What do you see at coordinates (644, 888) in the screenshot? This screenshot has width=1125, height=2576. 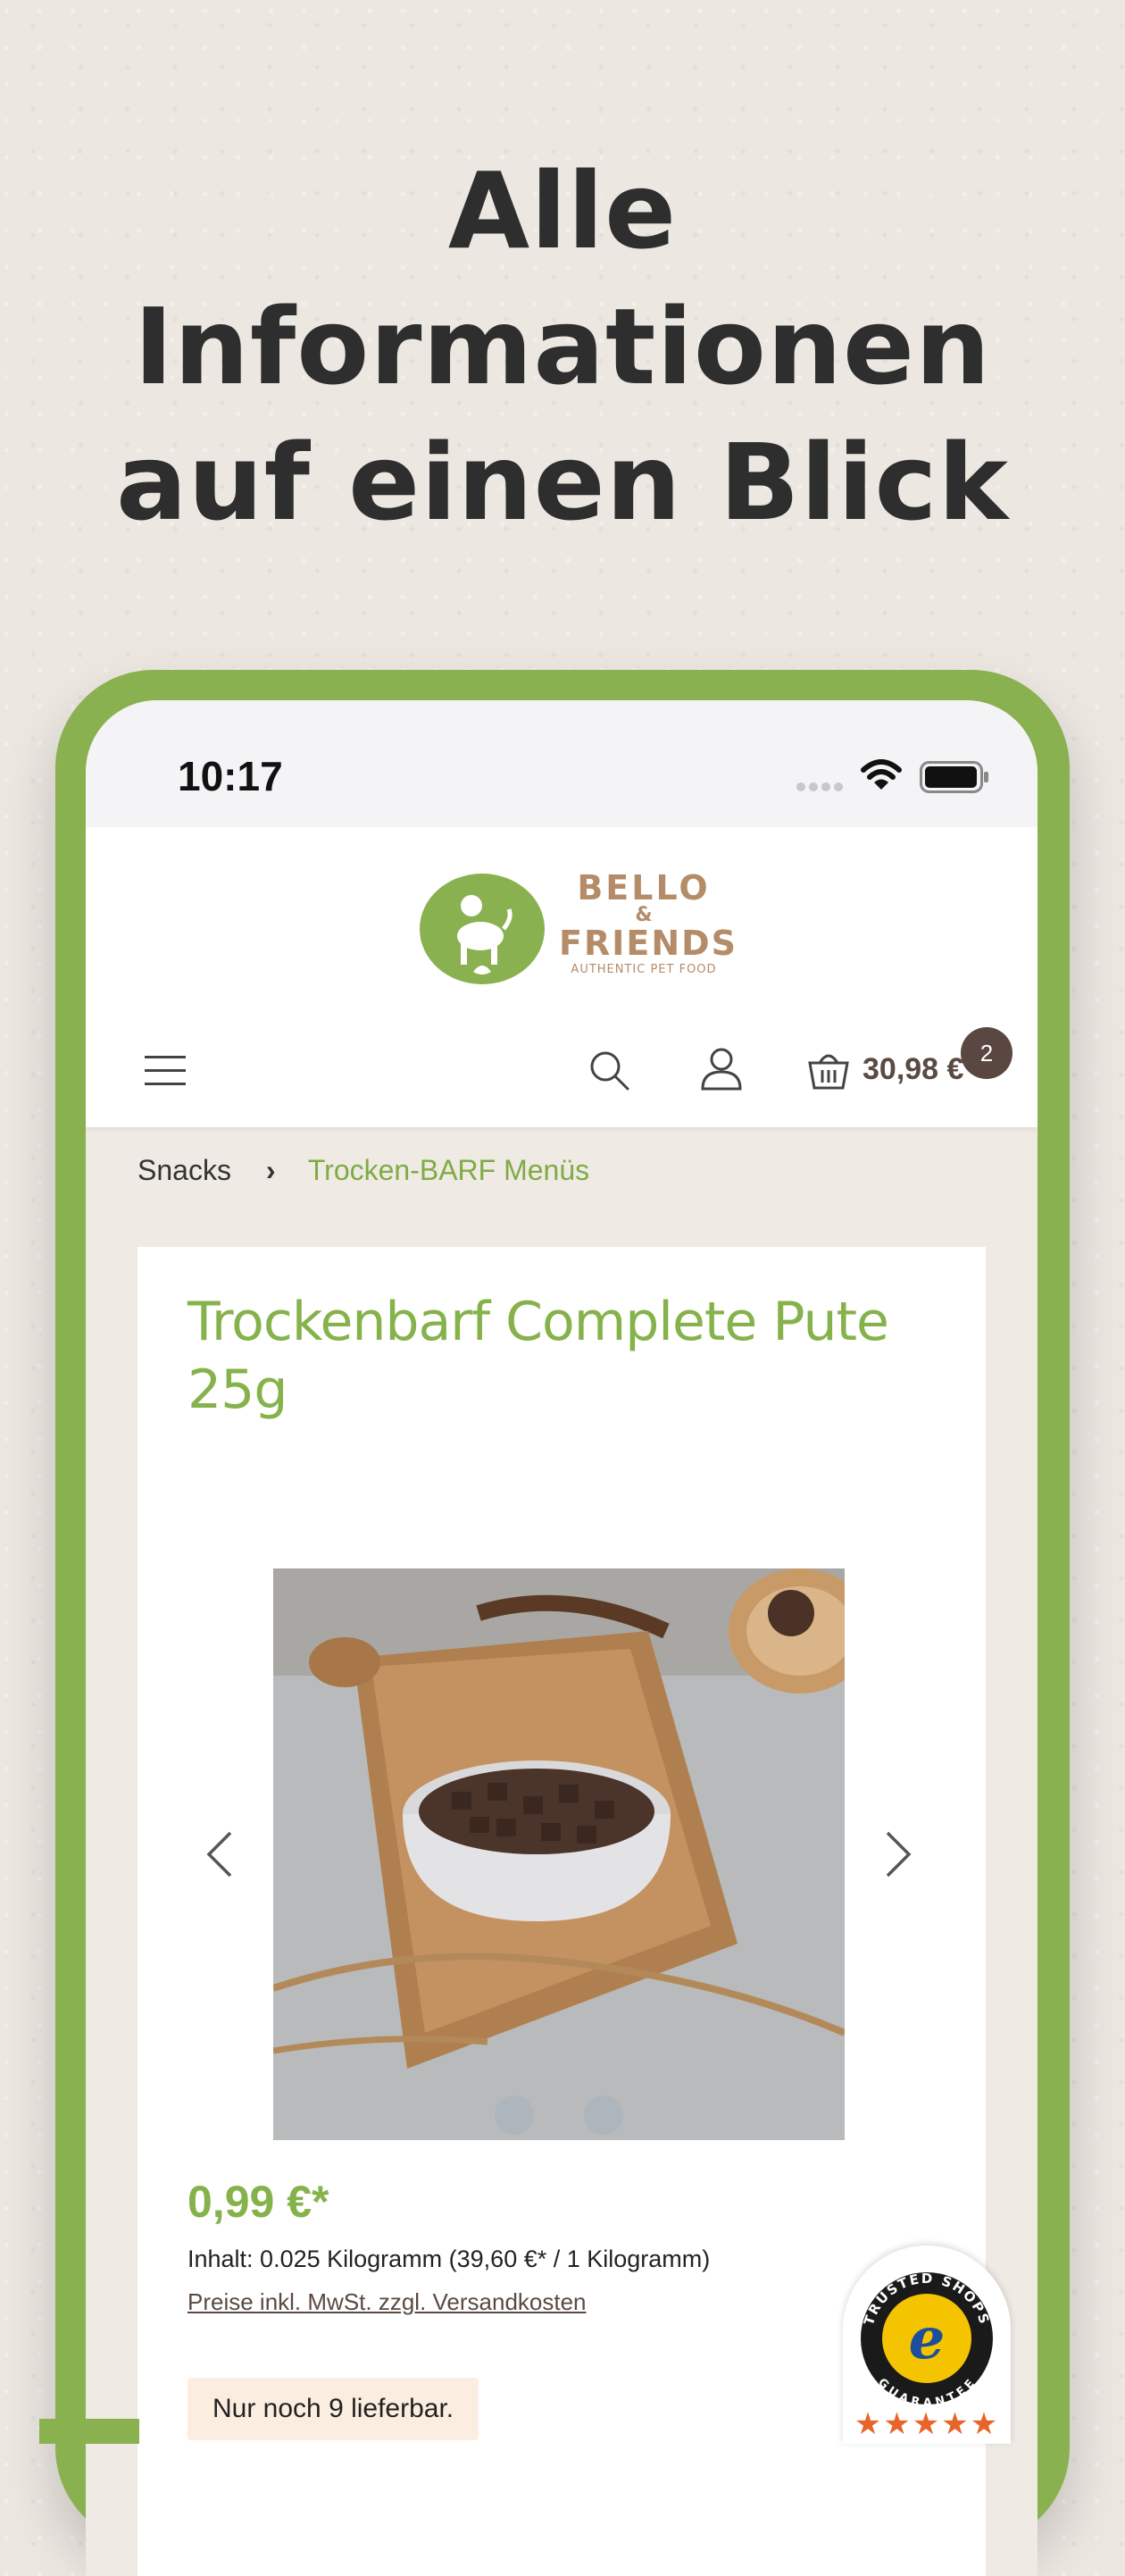 I see `logo-bello: BELLO` at bounding box center [644, 888].